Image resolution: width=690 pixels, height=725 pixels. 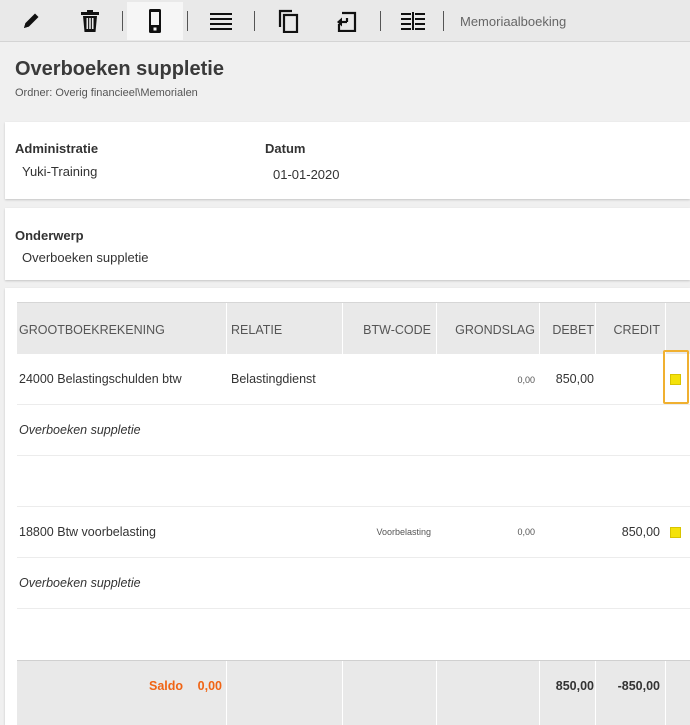 What do you see at coordinates (80, 430) in the screenshot?
I see `row1-description: Overboeken suppletie` at bounding box center [80, 430].